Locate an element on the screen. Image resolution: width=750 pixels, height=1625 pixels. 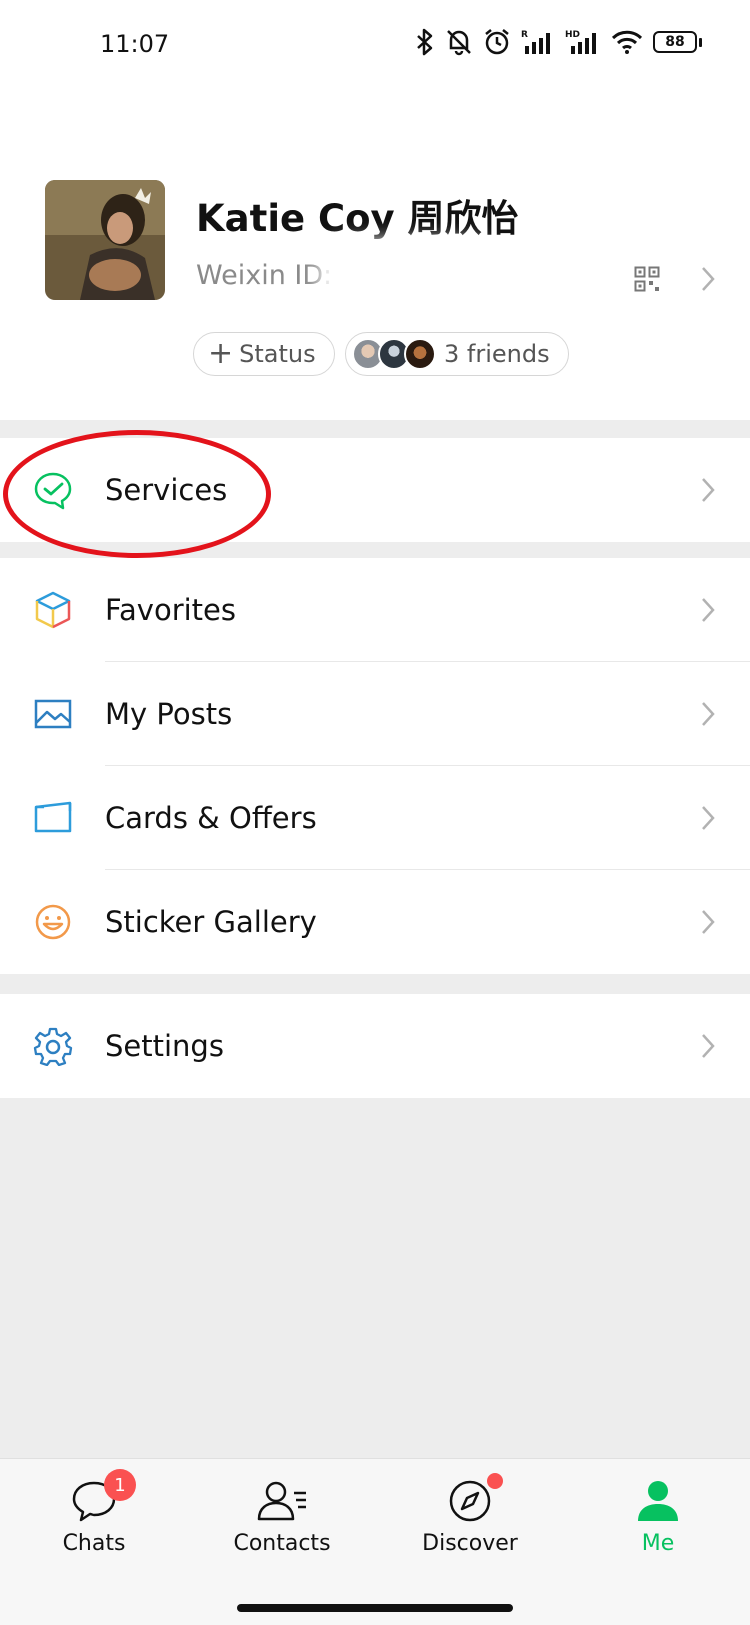
home-indicator is located at coordinates (375, 1608).